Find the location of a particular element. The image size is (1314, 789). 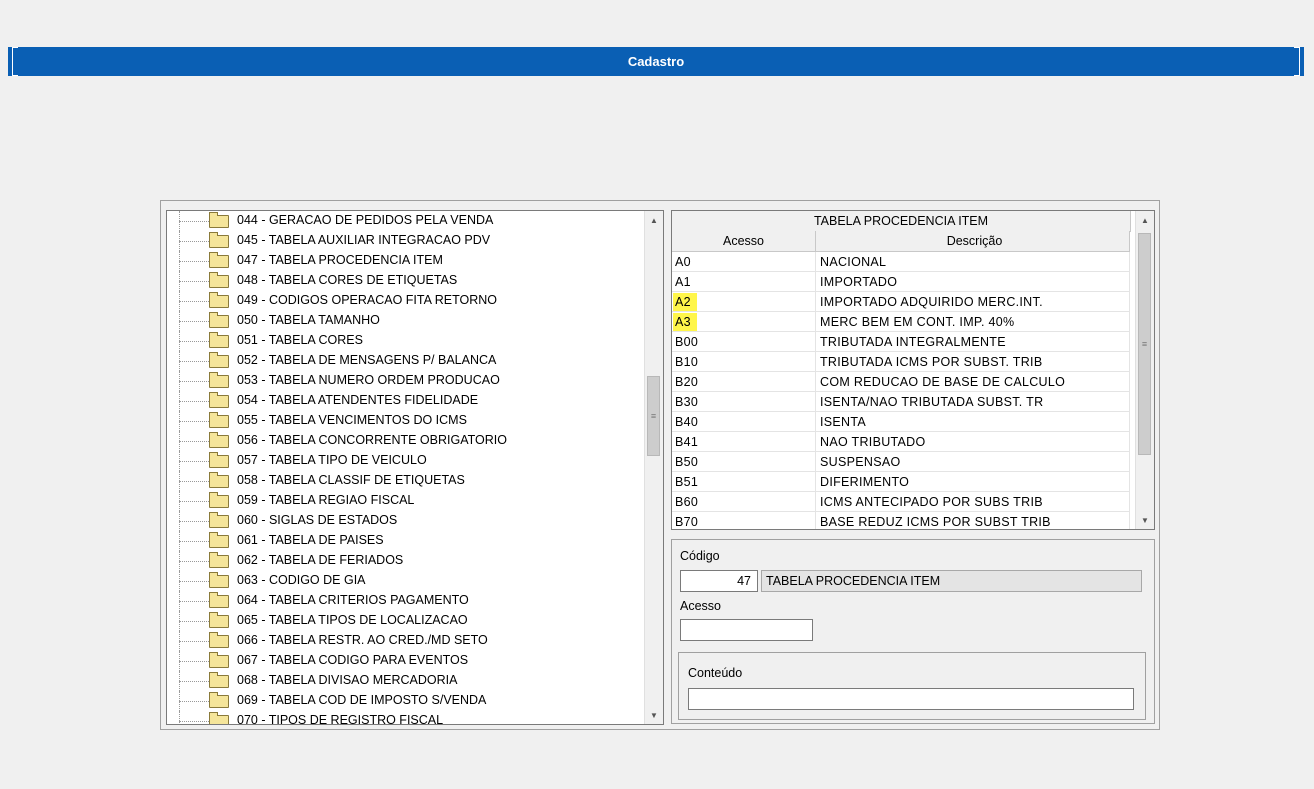

descricao-cell: ICMS ANTECIPADO POR SUBS TRIB is located at coordinates (973, 501).